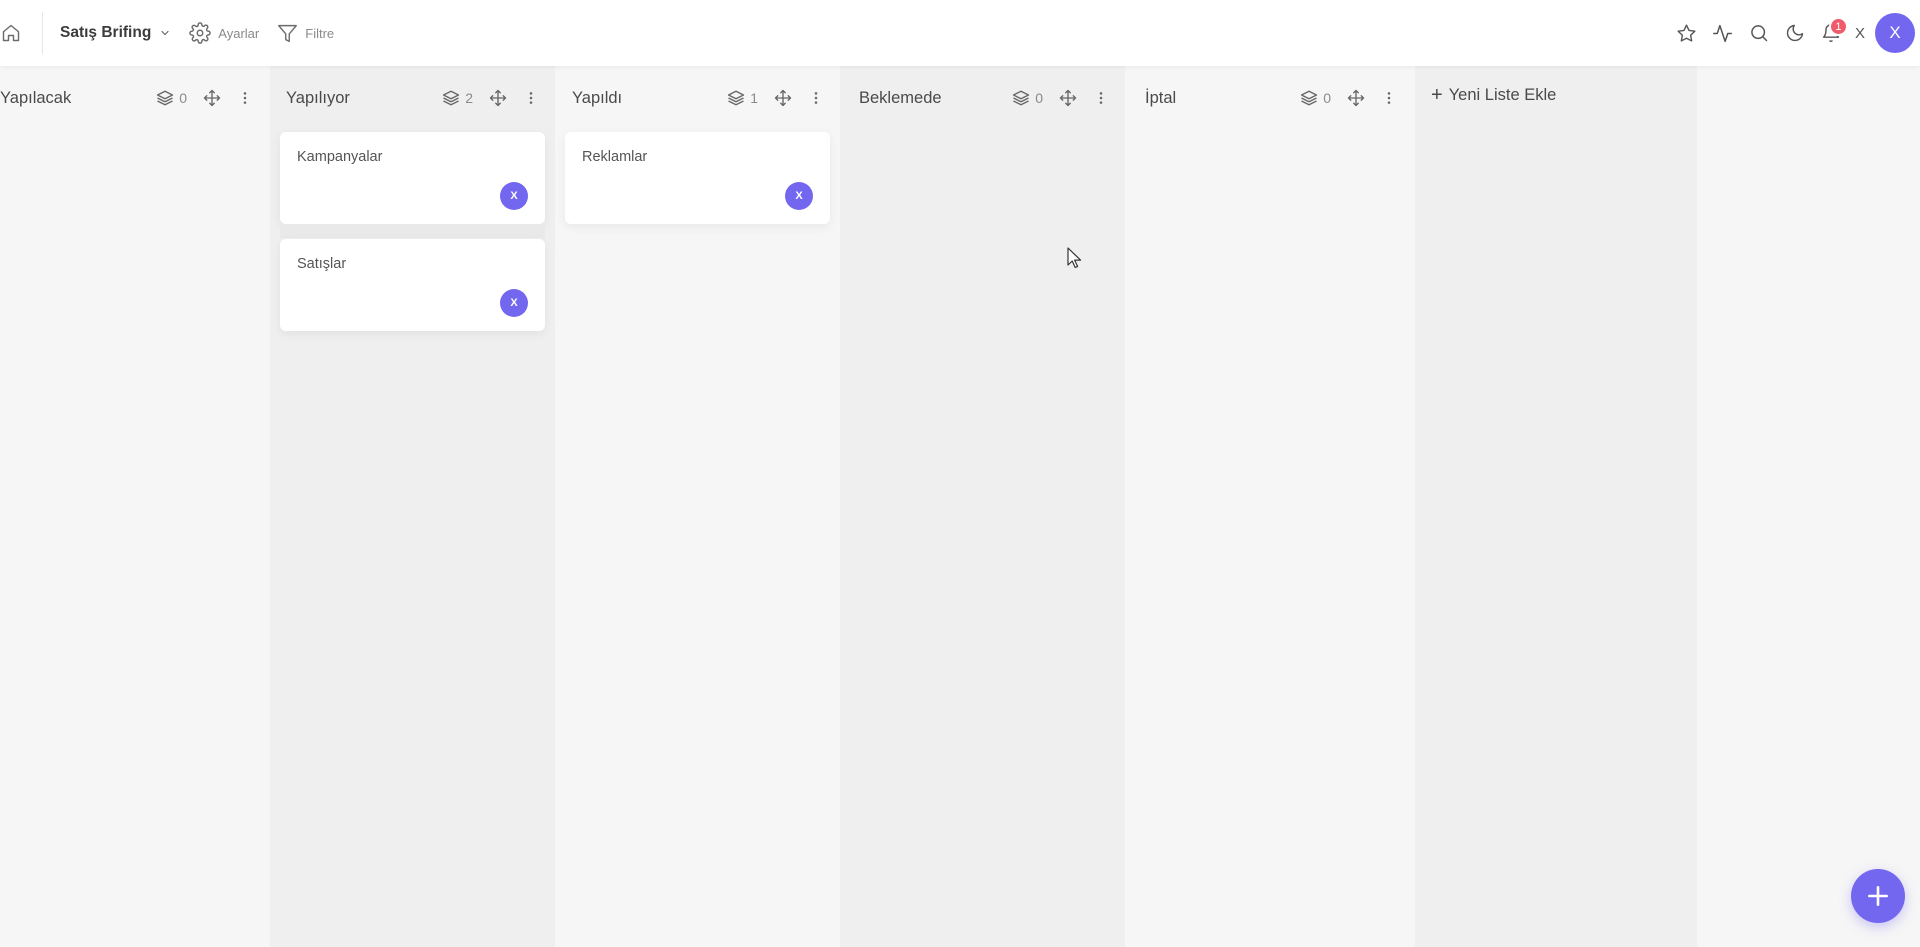  Describe the element at coordinates (1808, 506) in the screenshot. I see `board-empty-area` at that location.